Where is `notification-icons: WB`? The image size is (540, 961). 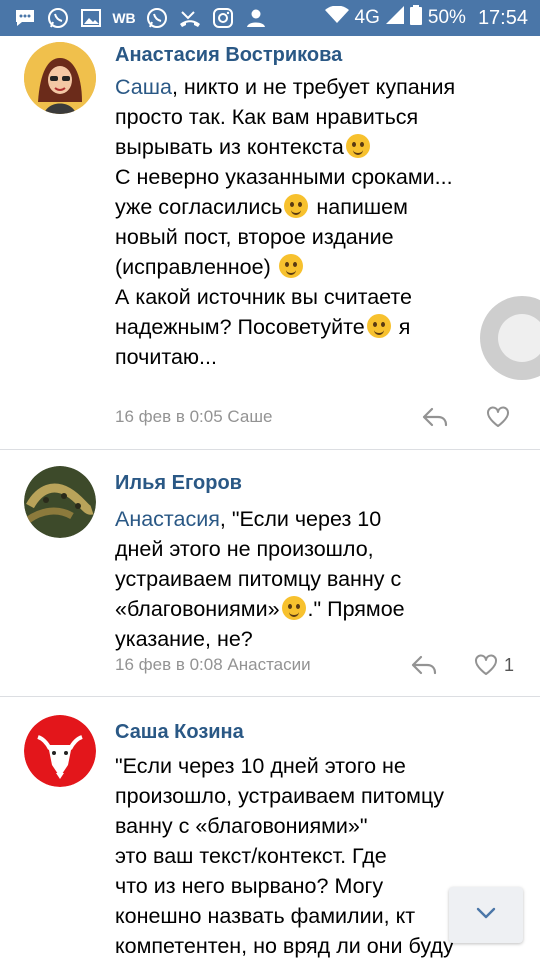 notification-icons: WB is located at coordinates (133, 18).